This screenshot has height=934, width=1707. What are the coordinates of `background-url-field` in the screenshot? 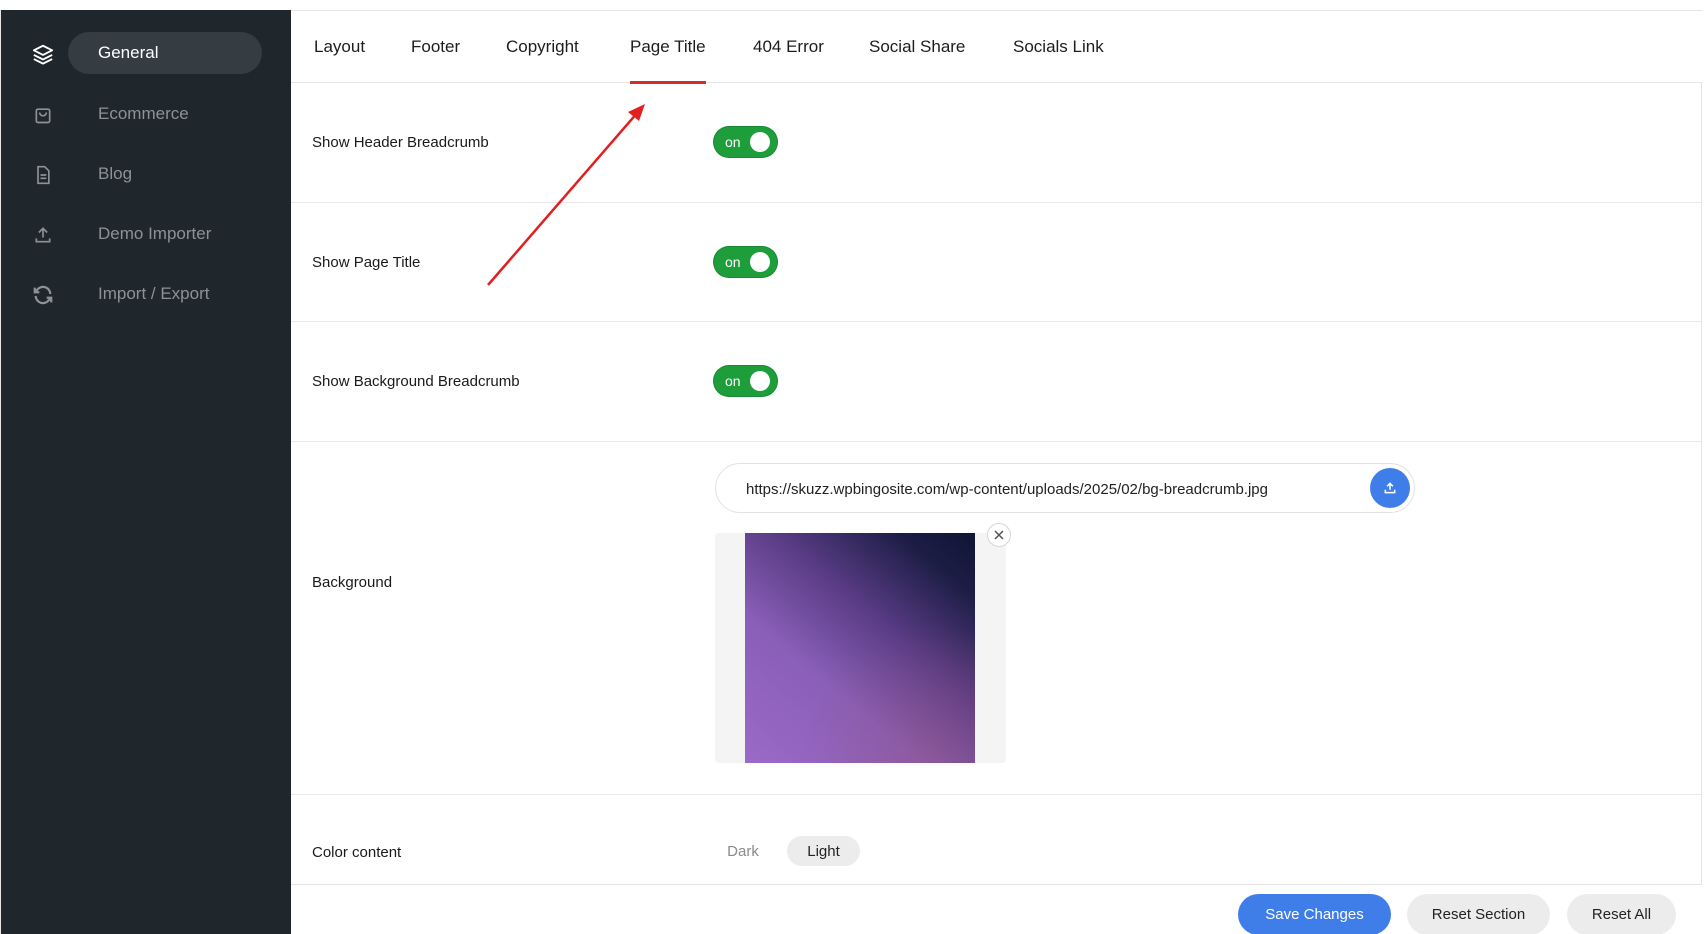 It's located at (1065, 488).